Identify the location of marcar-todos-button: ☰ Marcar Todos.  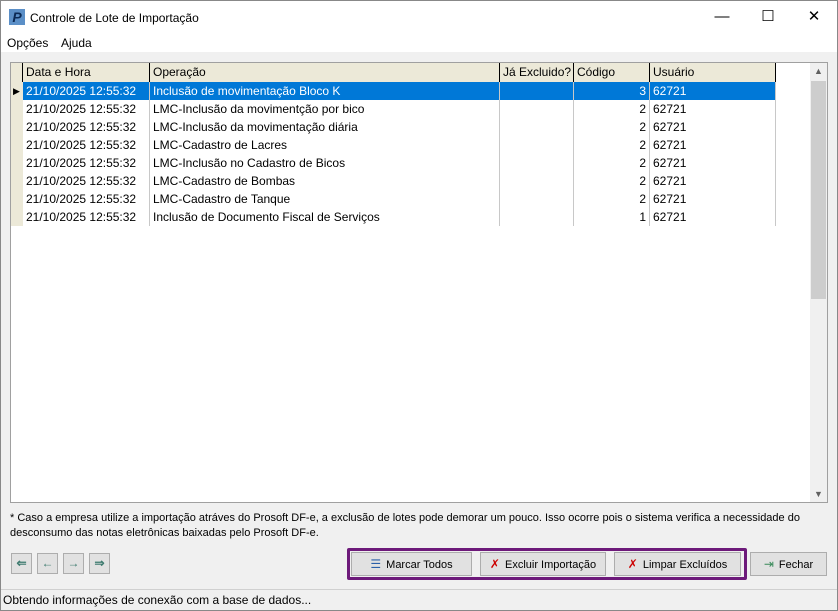
(411, 564).